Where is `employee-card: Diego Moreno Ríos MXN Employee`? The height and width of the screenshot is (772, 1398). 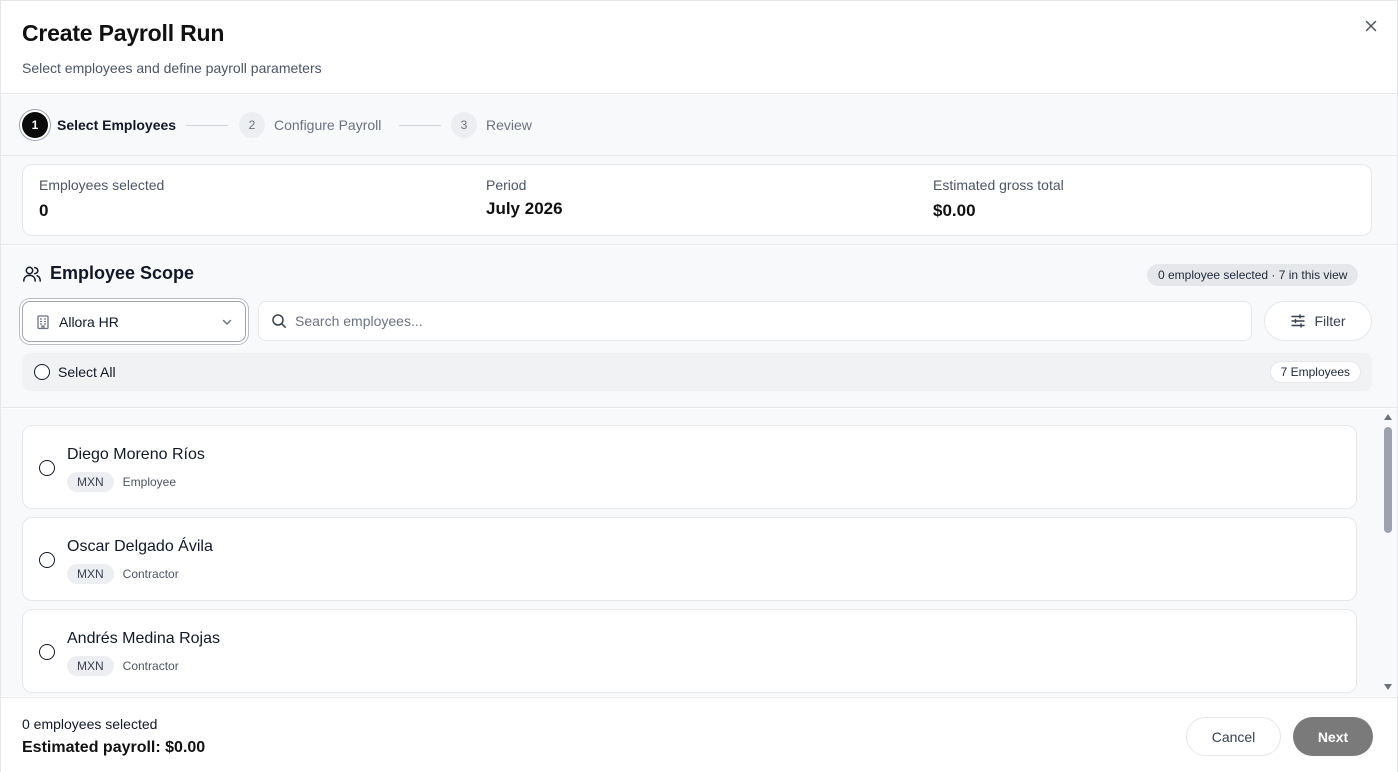 employee-card: Diego Moreno Ríos MXN Employee is located at coordinates (689, 467).